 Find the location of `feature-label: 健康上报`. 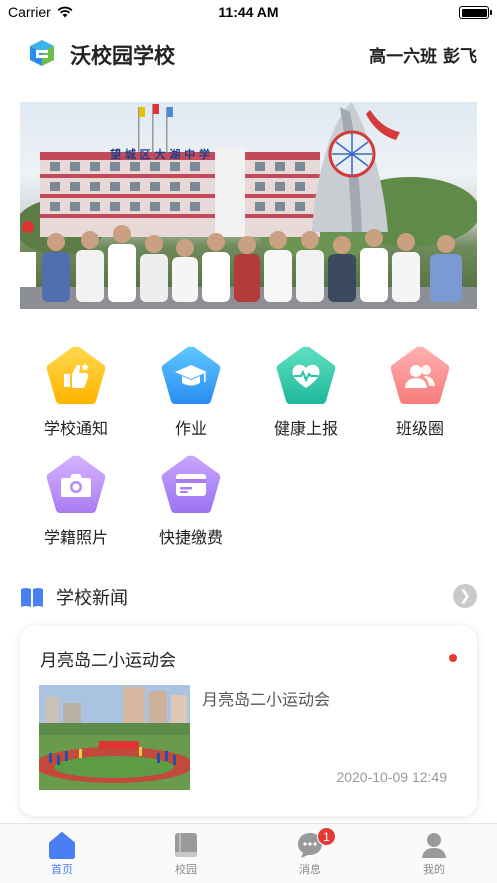

feature-label: 健康上报 is located at coordinates (305, 428).